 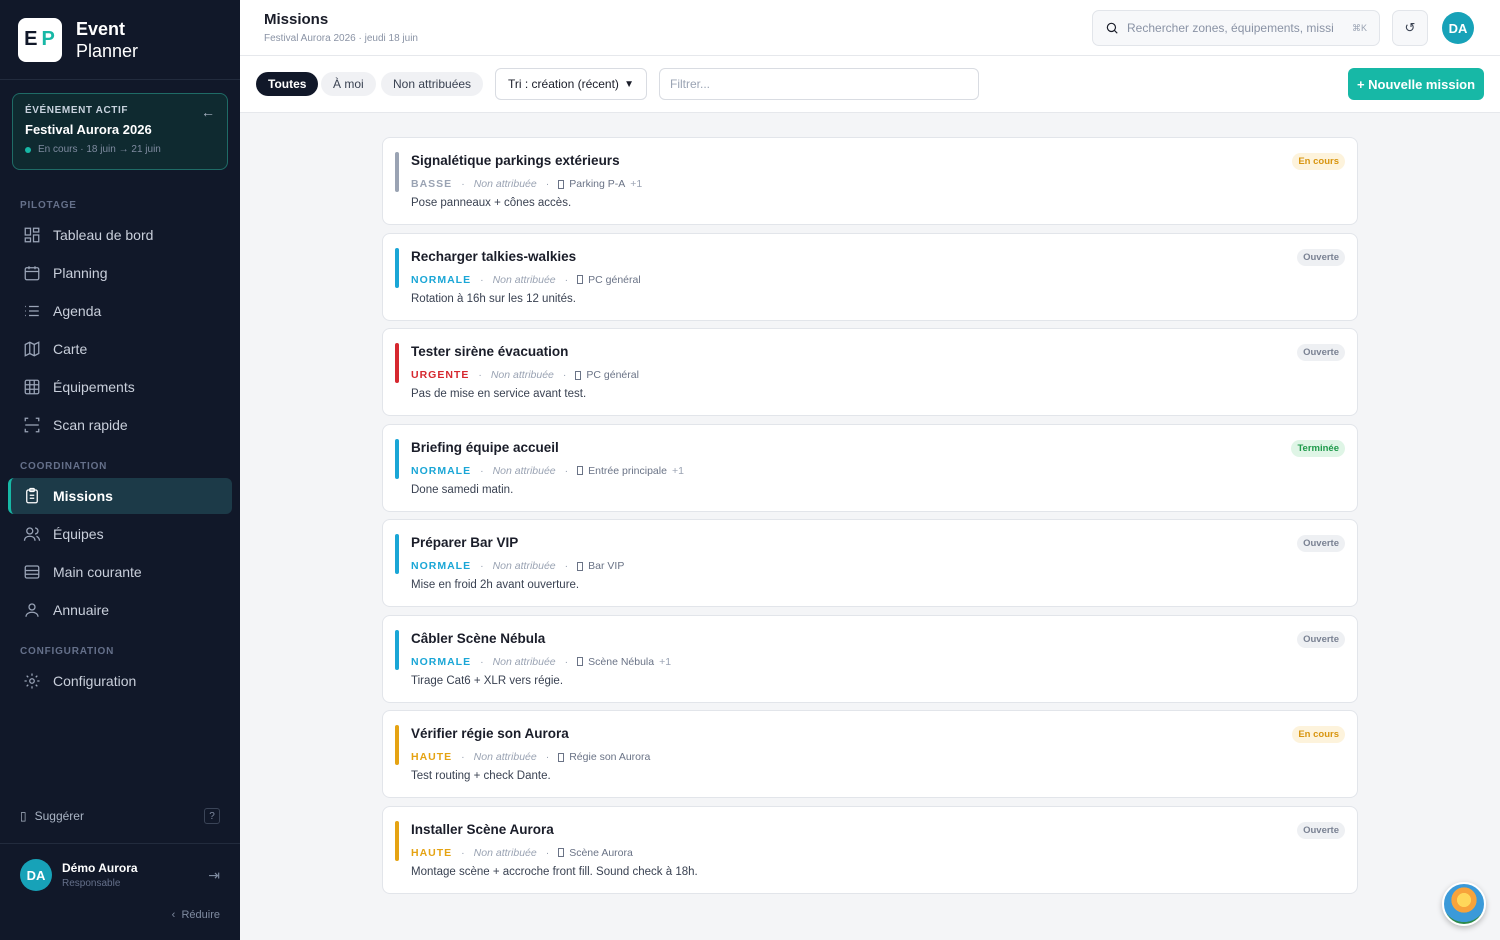 I want to click on sidebar-divider, so click(x=120, y=843).